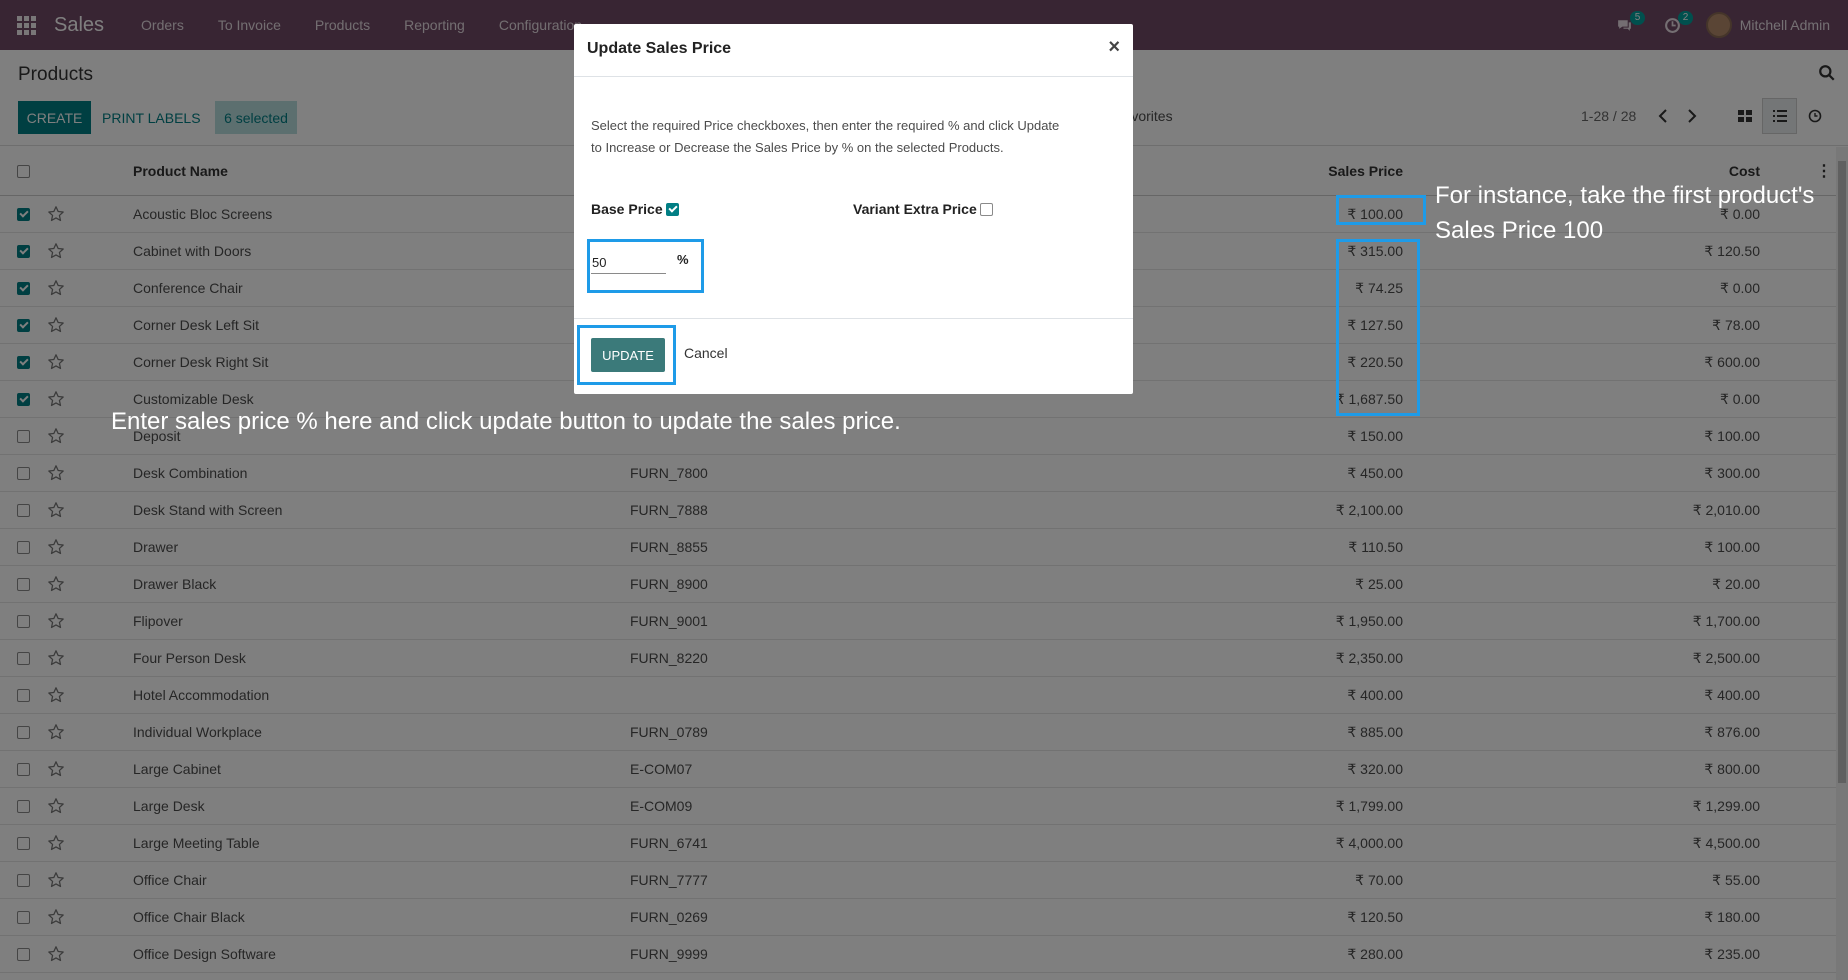 The image size is (1848, 980). Describe the element at coordinates (672, 209) in the screenshot. I see `base-price-checkbox` at that location.